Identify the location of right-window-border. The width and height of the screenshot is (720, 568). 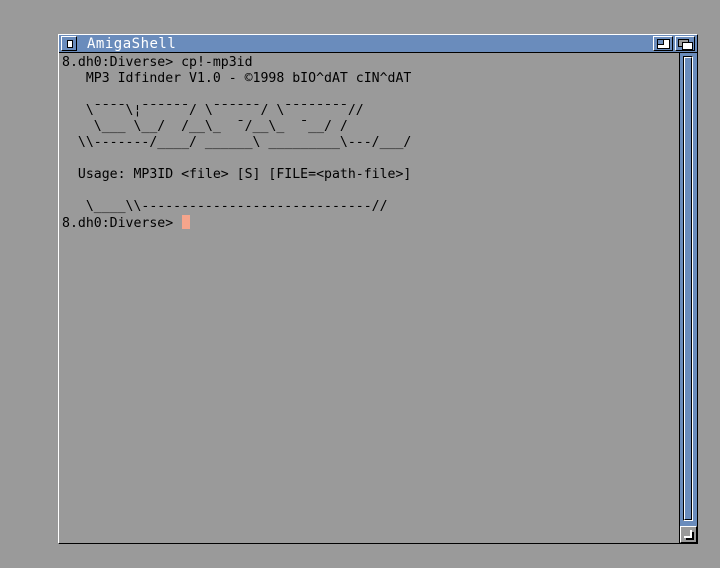
(688, 298).